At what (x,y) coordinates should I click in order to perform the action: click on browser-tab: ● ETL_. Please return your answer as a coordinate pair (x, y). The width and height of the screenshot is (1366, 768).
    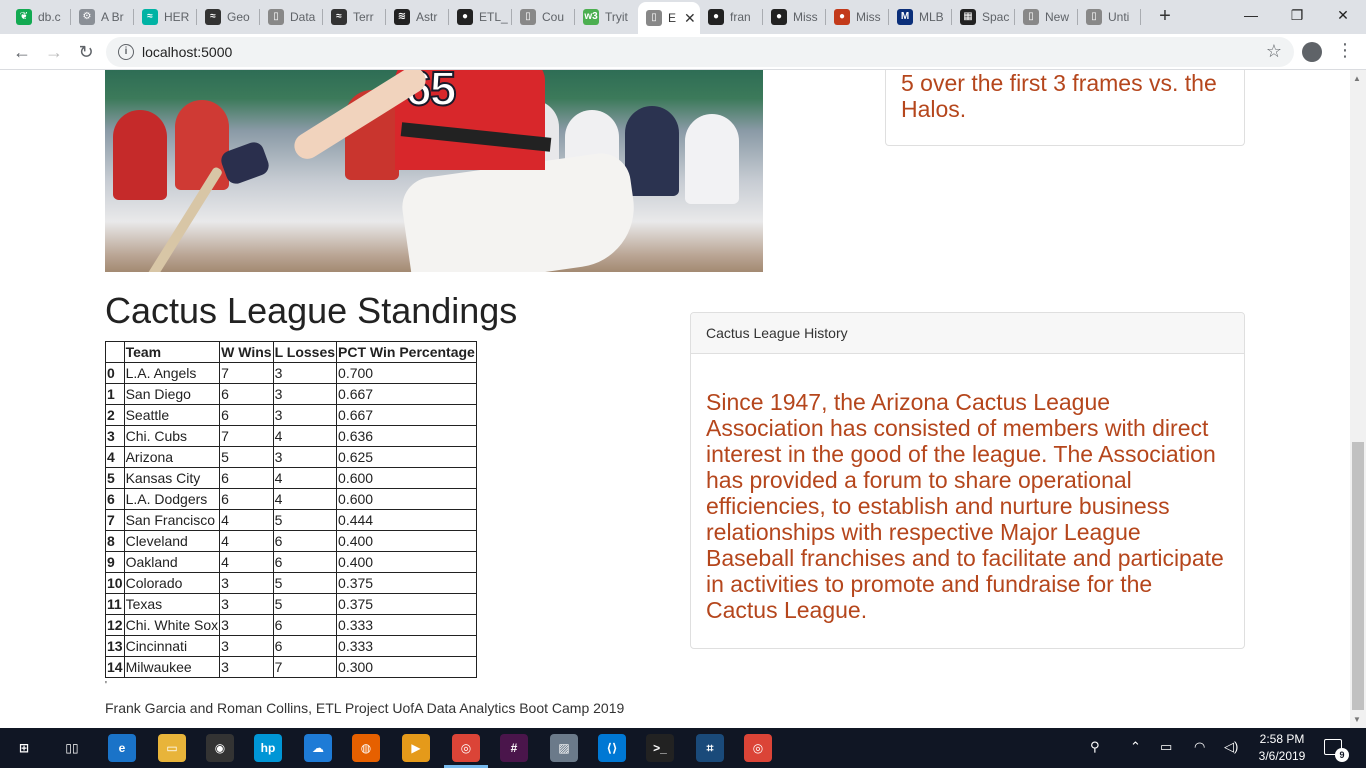
    Looking at the image, I should click on (480, 17).